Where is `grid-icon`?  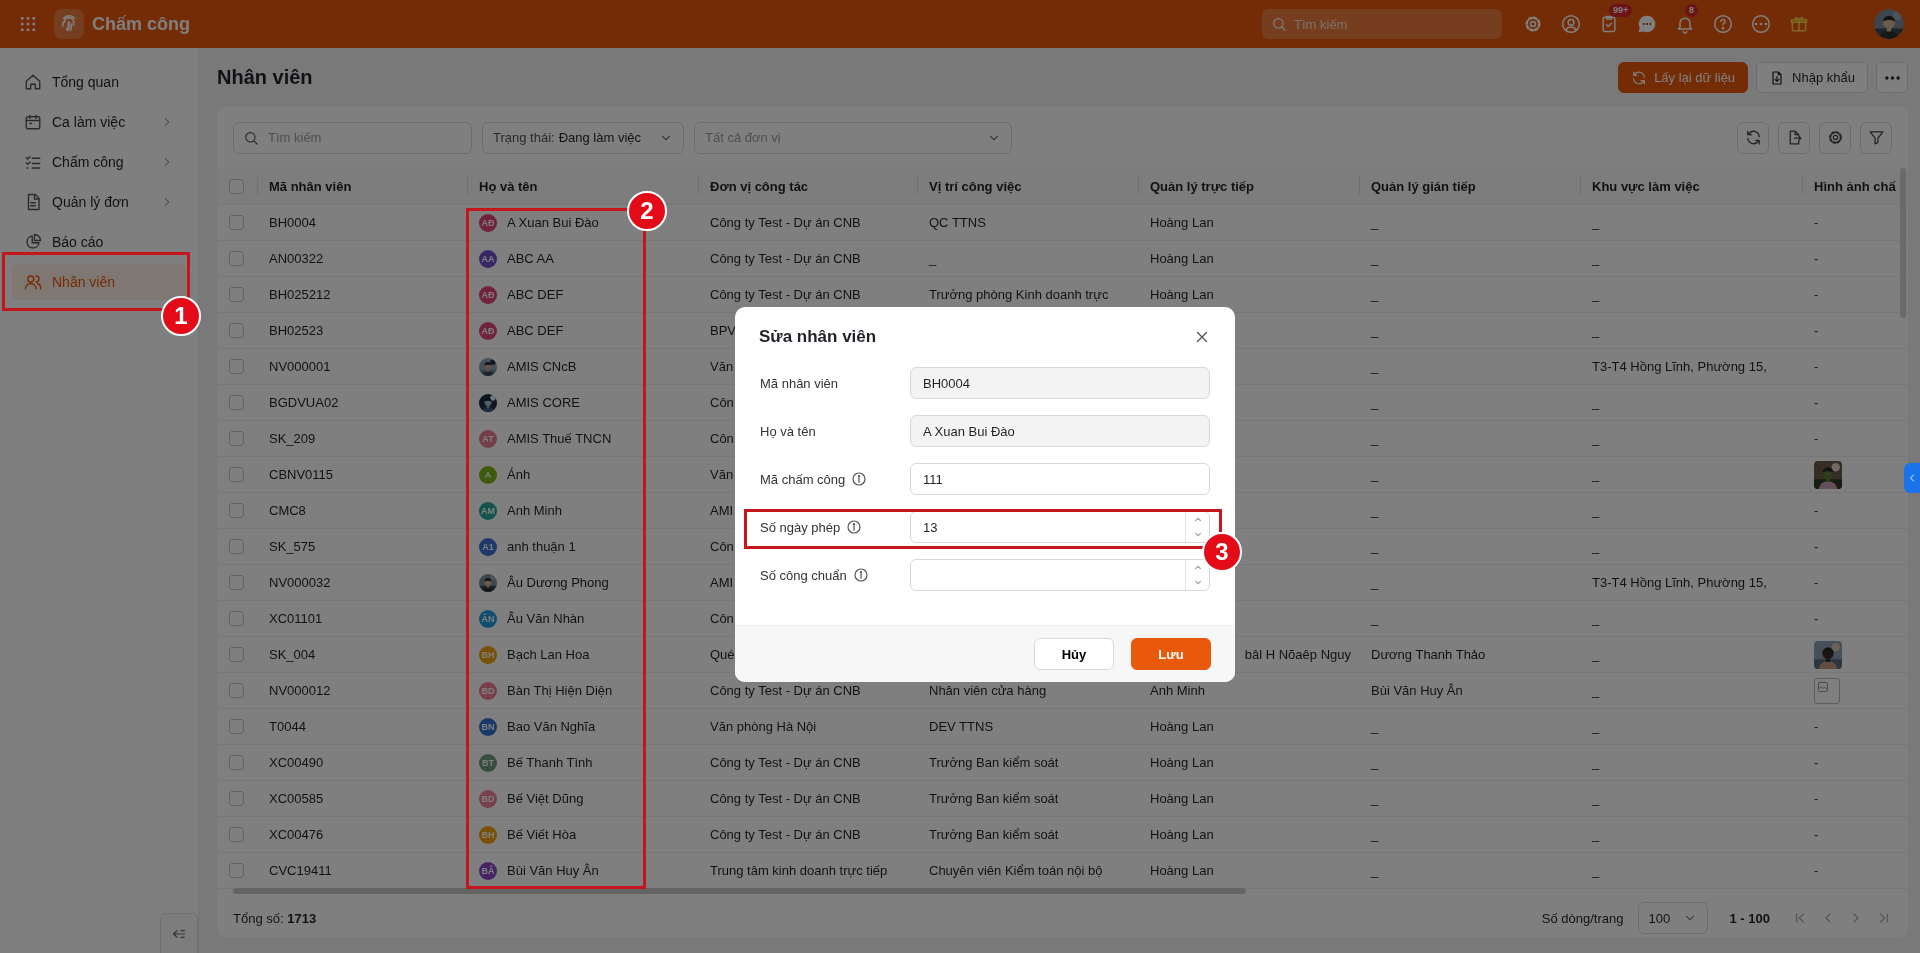
grid-icon is located at coordinates (28, 24).